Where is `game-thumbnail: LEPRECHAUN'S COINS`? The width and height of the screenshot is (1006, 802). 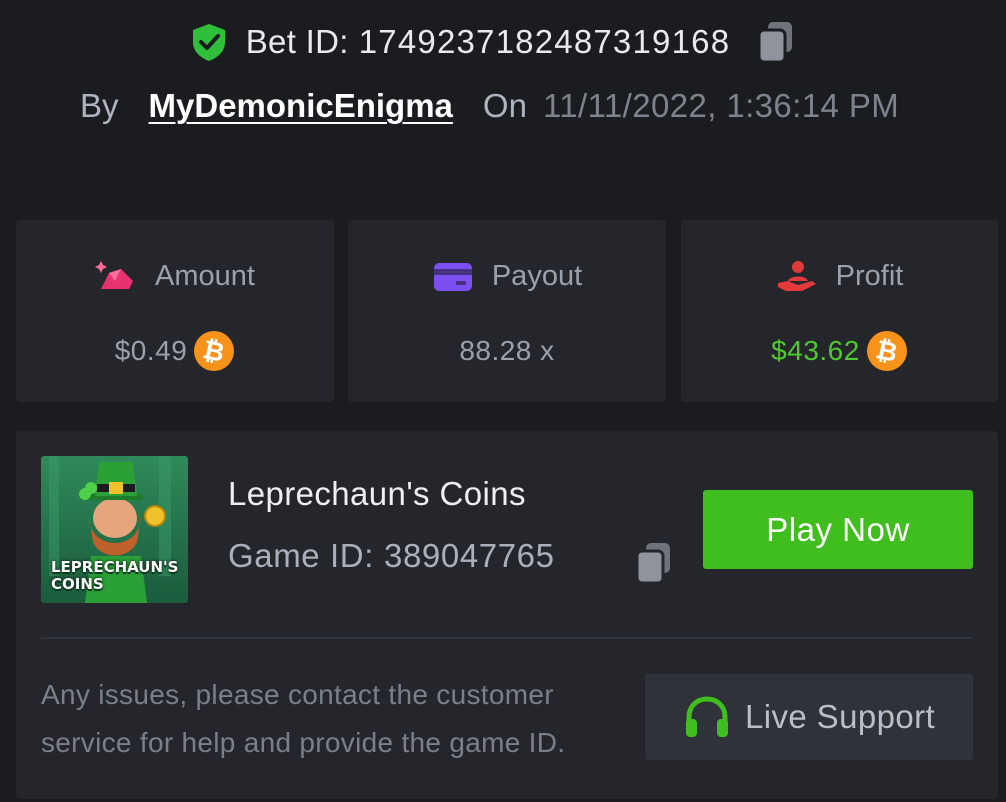 game-thumbnail: LEPRECHAUN'S COINS is located at coordinates (114, 529).